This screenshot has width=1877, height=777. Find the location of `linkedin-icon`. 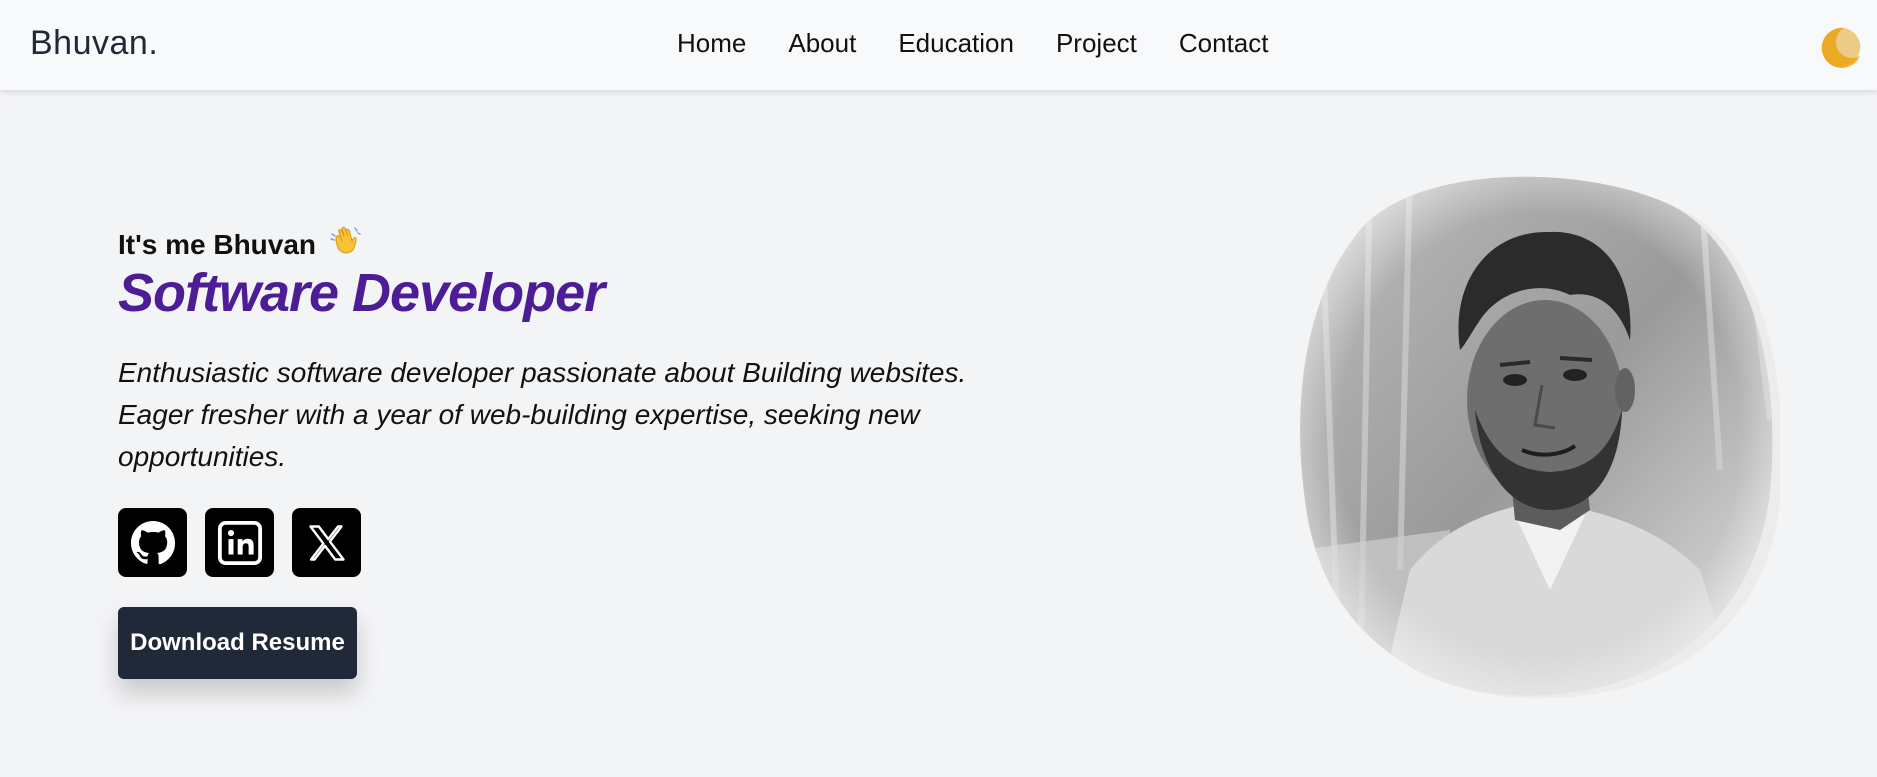

linkedin-icon is located at coordinates (239, 542).